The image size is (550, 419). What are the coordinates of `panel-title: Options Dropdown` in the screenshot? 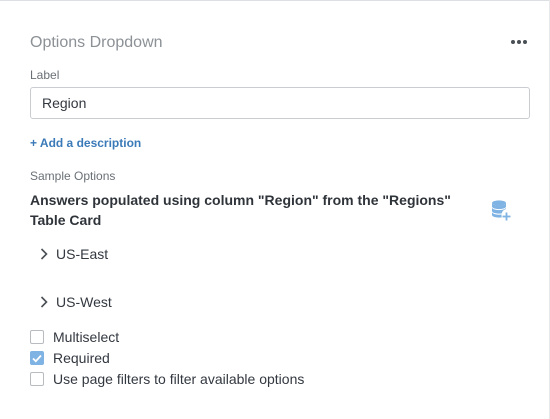 It's located at (96, 42).